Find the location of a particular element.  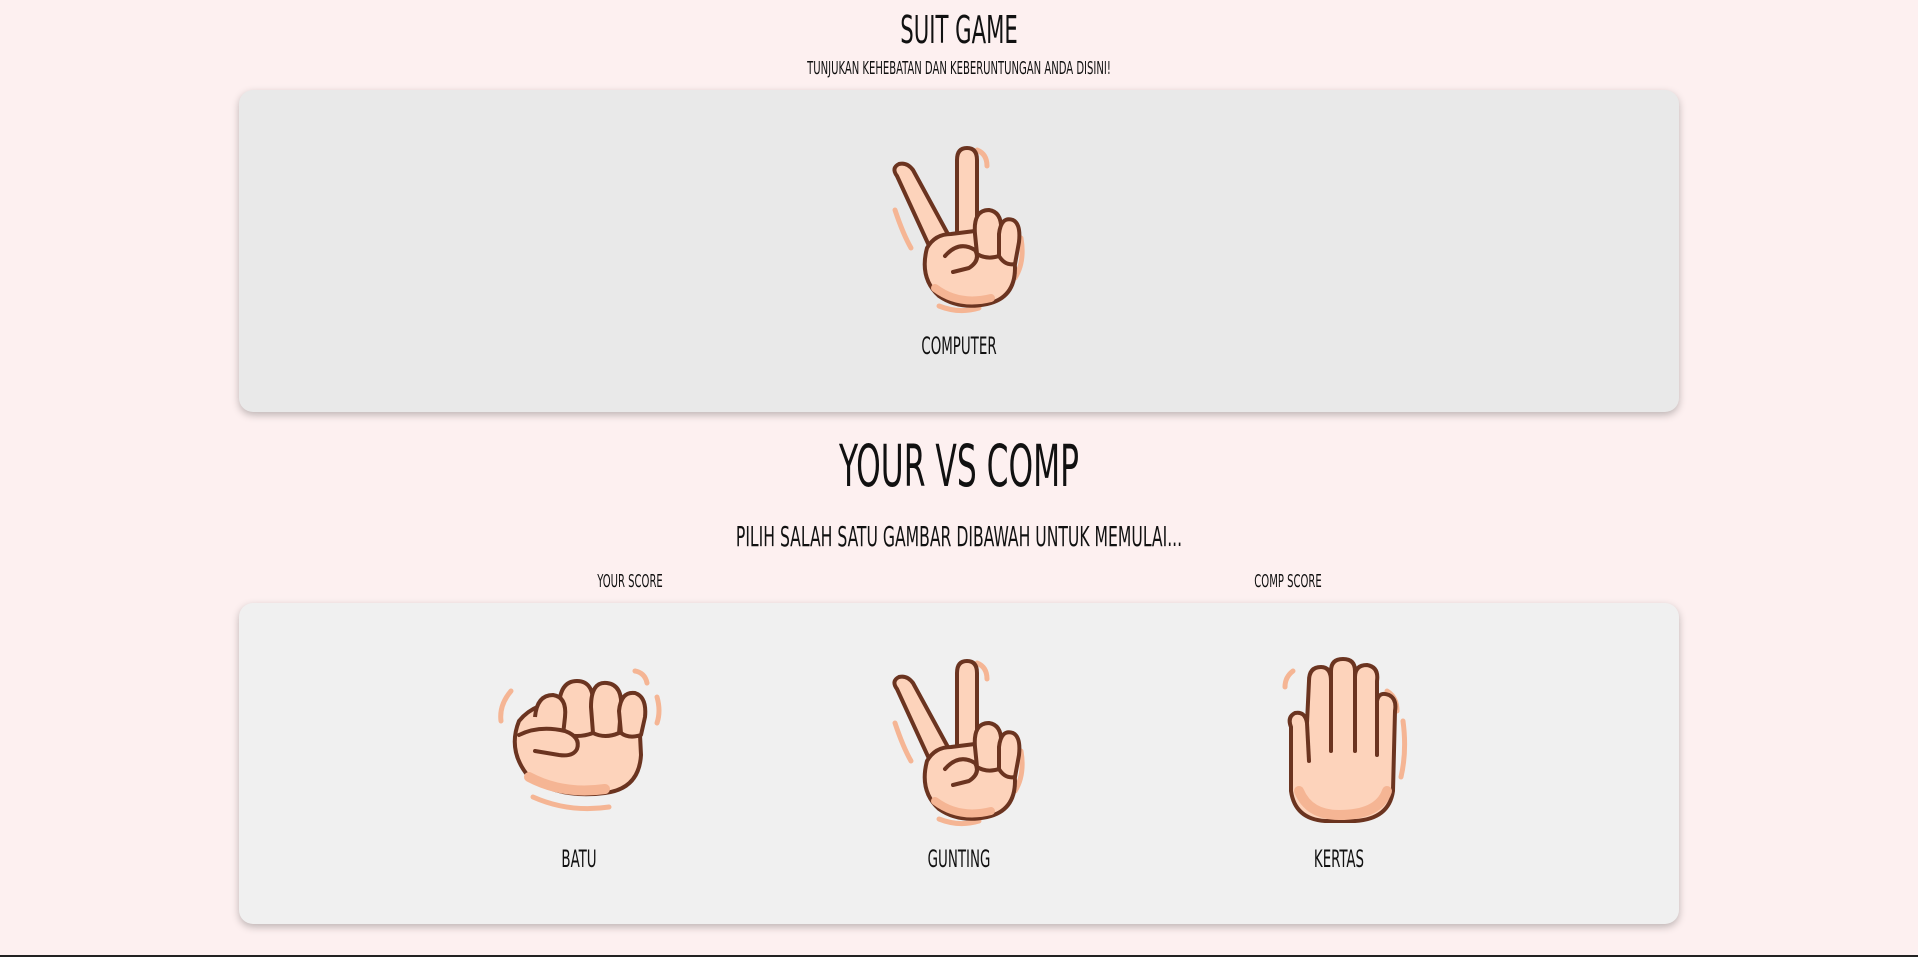

choice-gunting: Gunting is located at coordinates (959, 762).